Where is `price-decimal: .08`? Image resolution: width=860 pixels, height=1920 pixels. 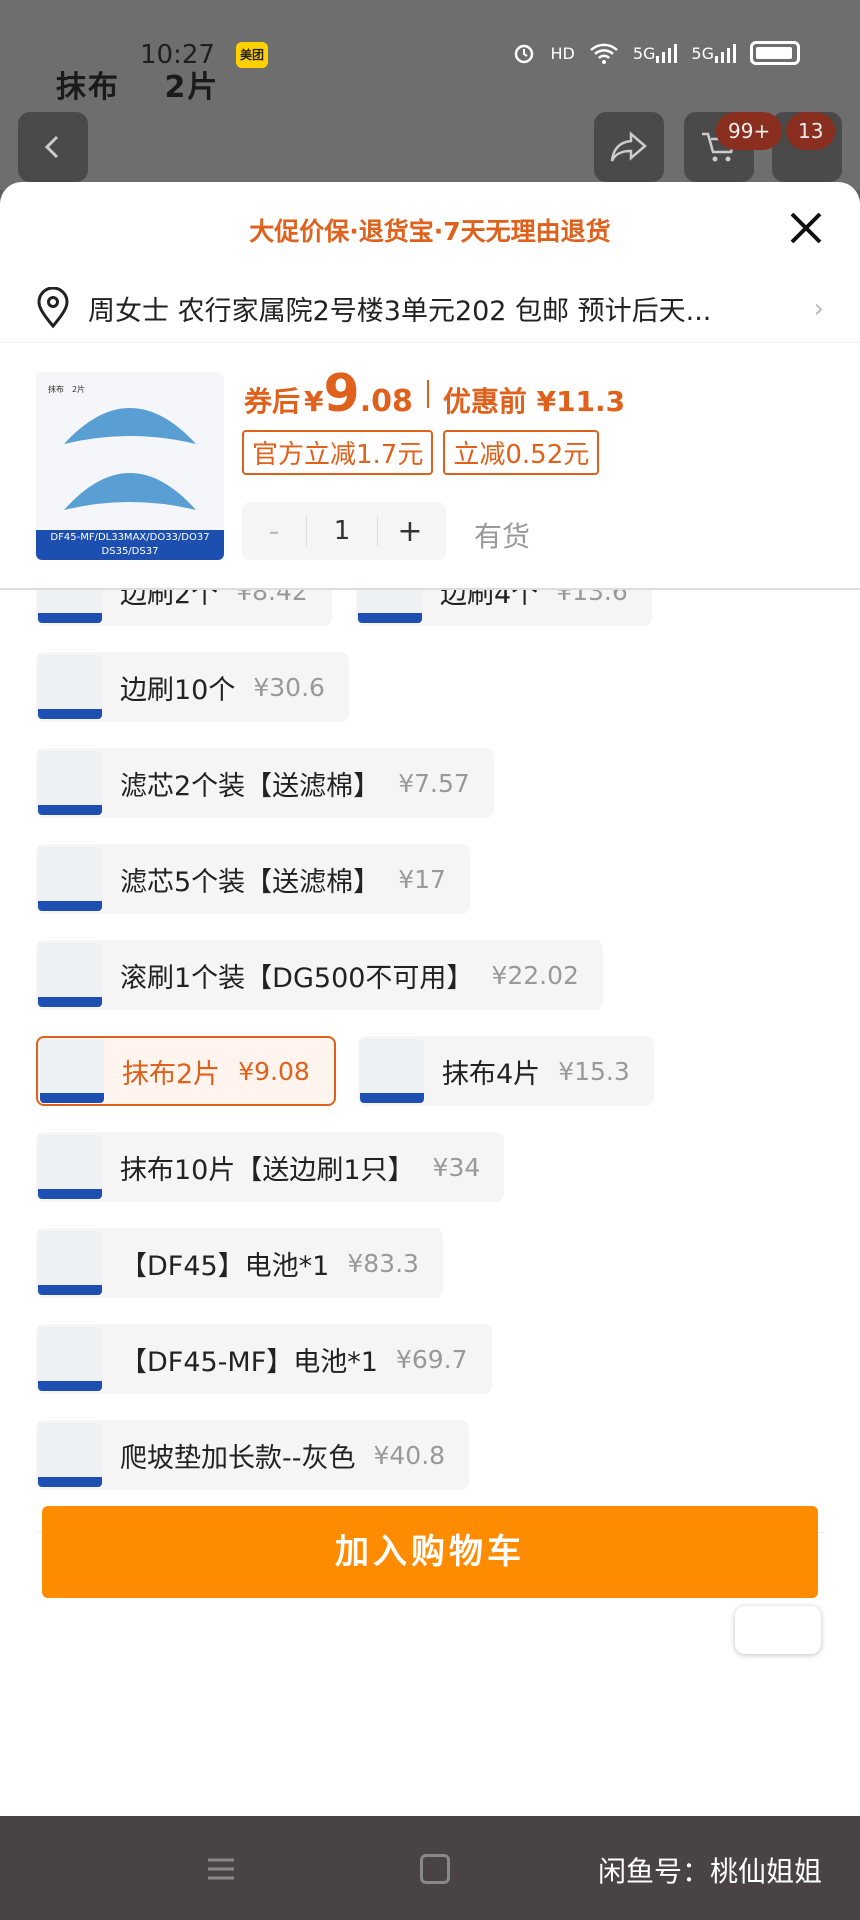 price-decimal: .08 is located at coordinates (386, 401).